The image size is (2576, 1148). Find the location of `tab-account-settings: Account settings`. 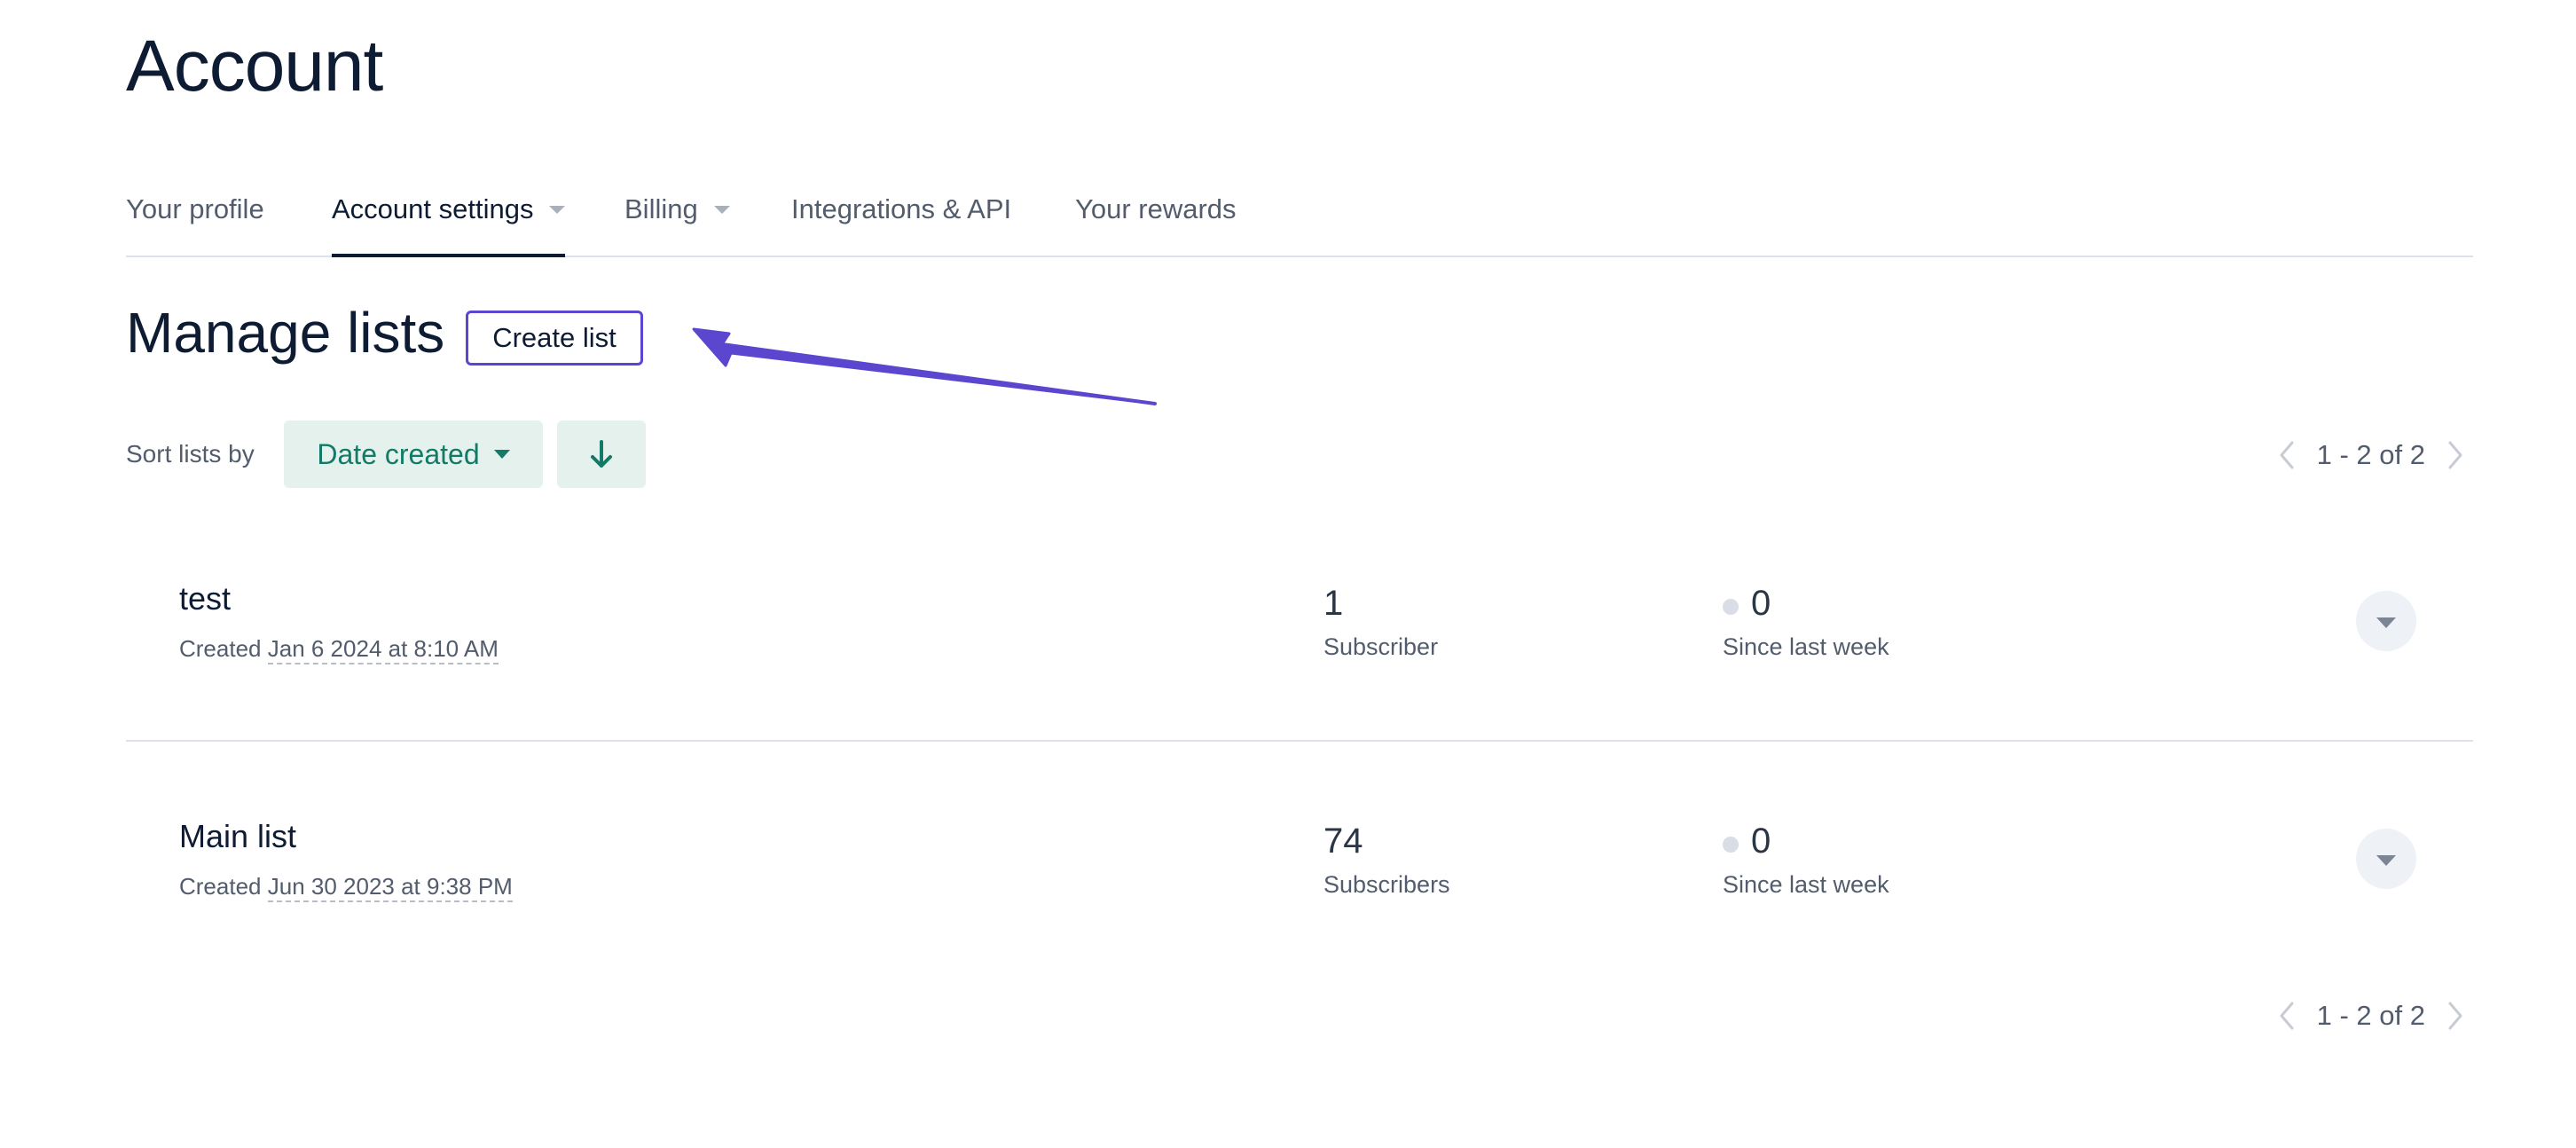

tab-account-settings: Account settings is located at coordinates (449, 217).